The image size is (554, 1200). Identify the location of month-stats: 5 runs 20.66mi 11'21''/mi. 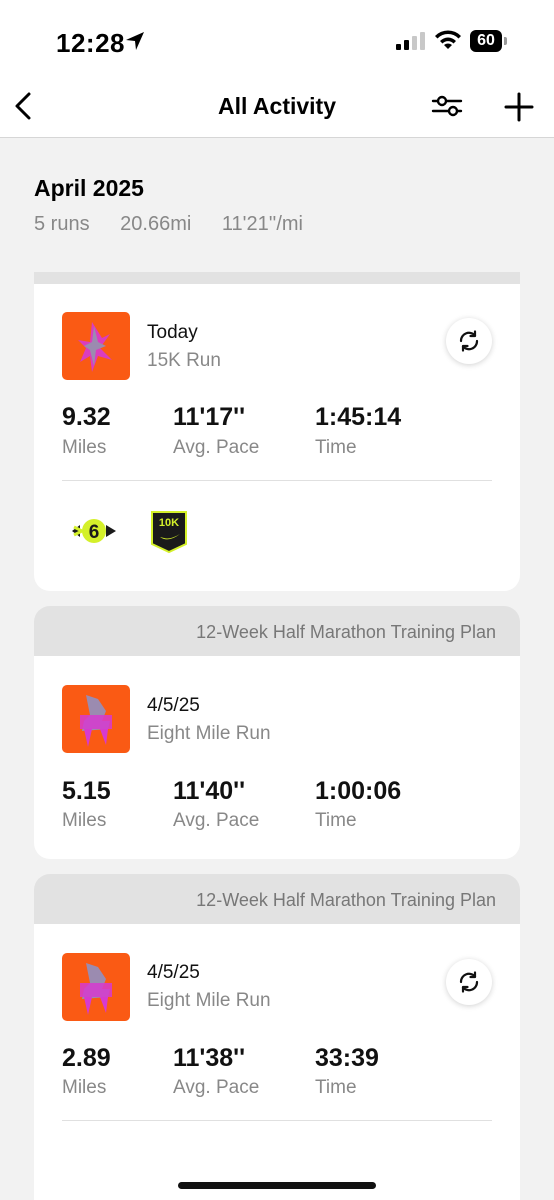
(181, 224).